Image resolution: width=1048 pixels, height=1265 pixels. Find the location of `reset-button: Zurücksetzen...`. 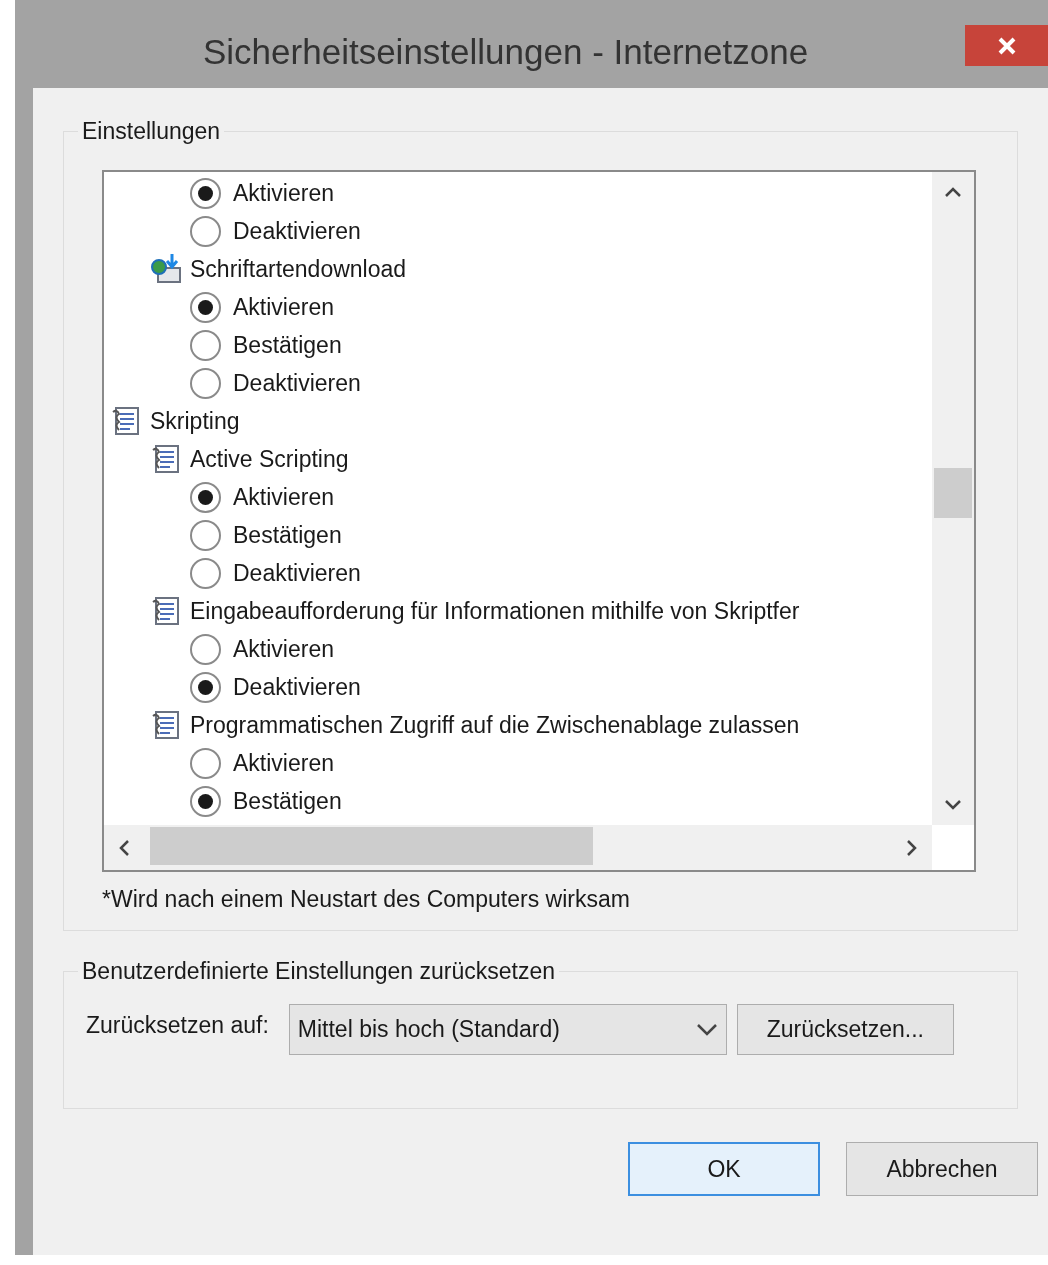

reset-button: Zurücksetzen... is located at coordinates (845, 1029).